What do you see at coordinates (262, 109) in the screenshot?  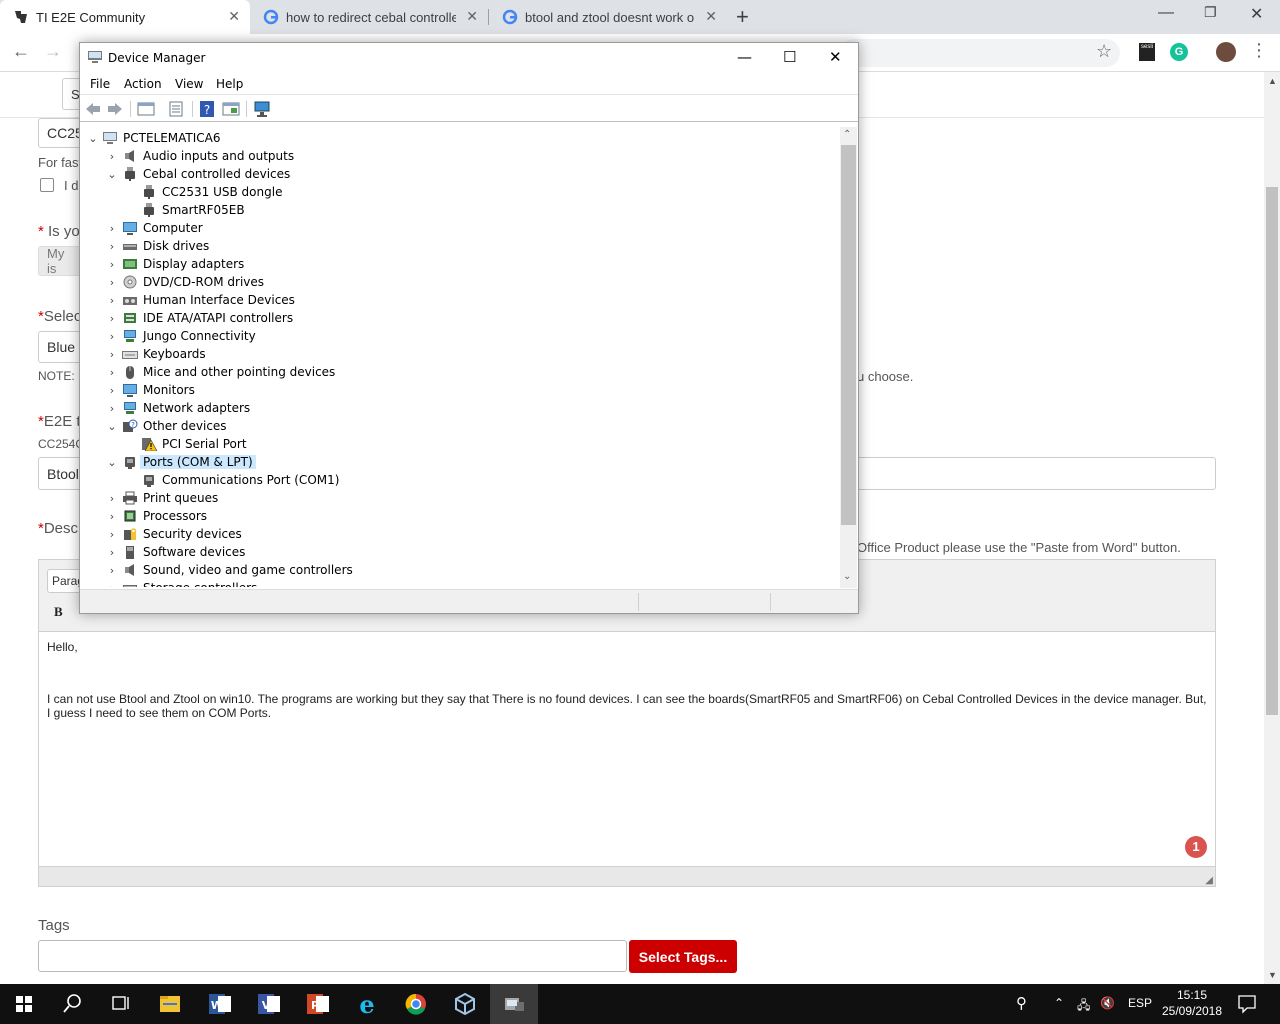 I see `scan-hardware-icon` at bounding box center [262, 109].